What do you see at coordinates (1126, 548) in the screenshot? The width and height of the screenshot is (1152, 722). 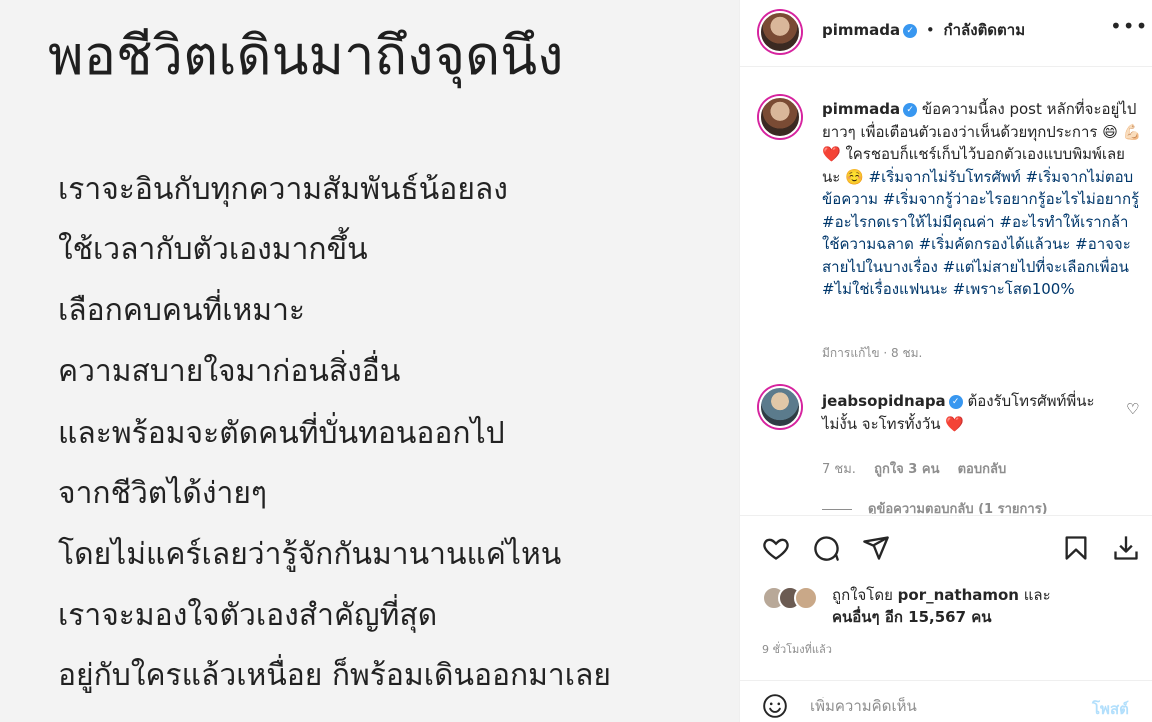 I see `download-icon` at bounding box center [1126, 548].